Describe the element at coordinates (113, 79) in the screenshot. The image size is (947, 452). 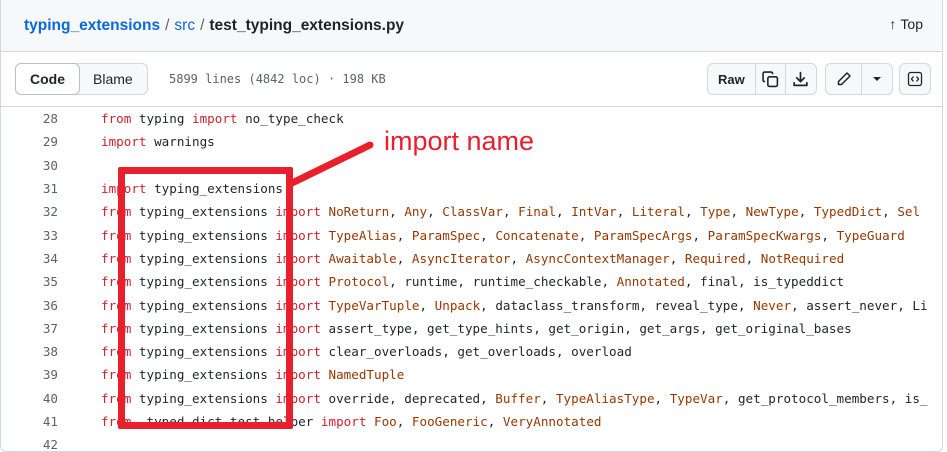
I see `blame-tab: Blame` at that location.